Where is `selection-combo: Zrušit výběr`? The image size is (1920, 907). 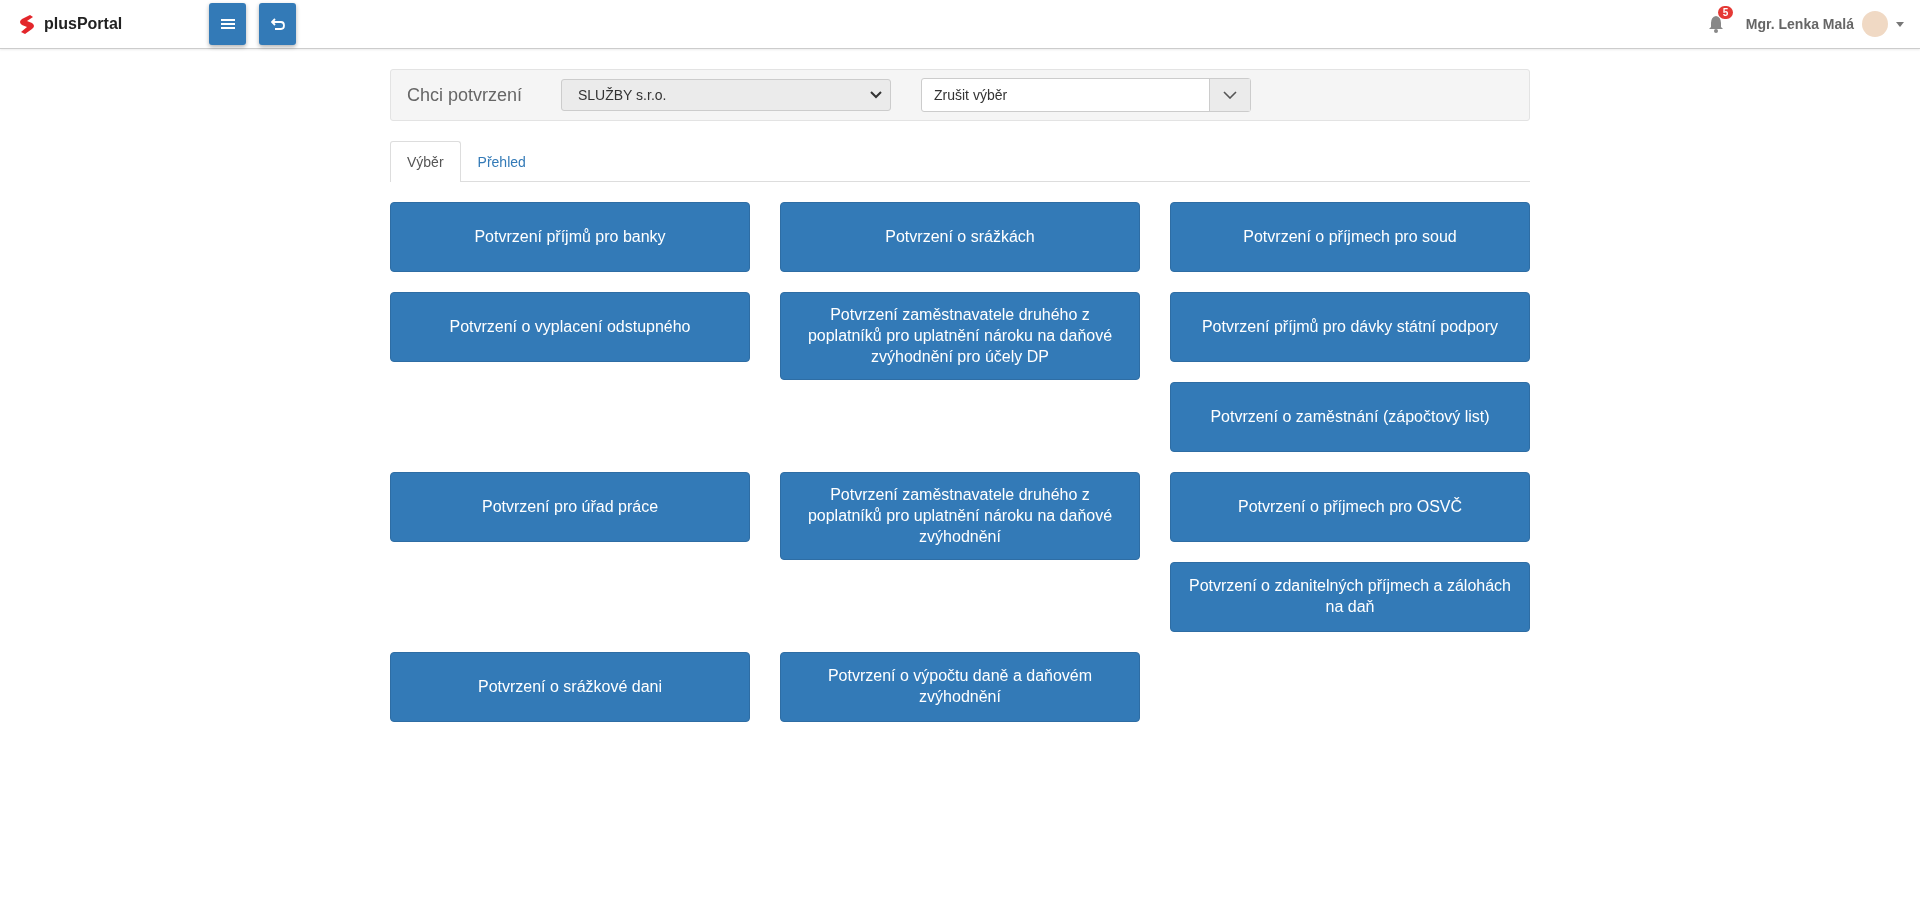
selection-combo: Zrušit výběr is located at coordinates (1086, 95).